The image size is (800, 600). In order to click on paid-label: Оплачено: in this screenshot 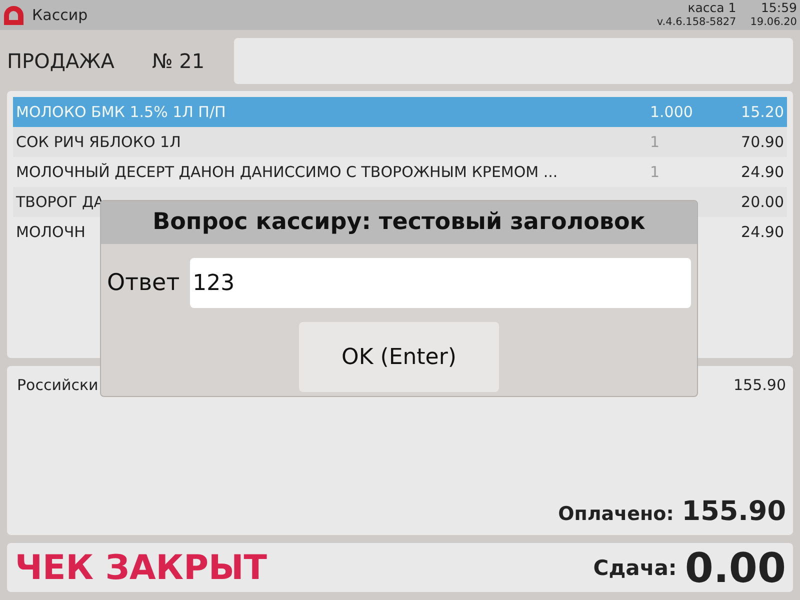, I will do `click(616, 514)`.